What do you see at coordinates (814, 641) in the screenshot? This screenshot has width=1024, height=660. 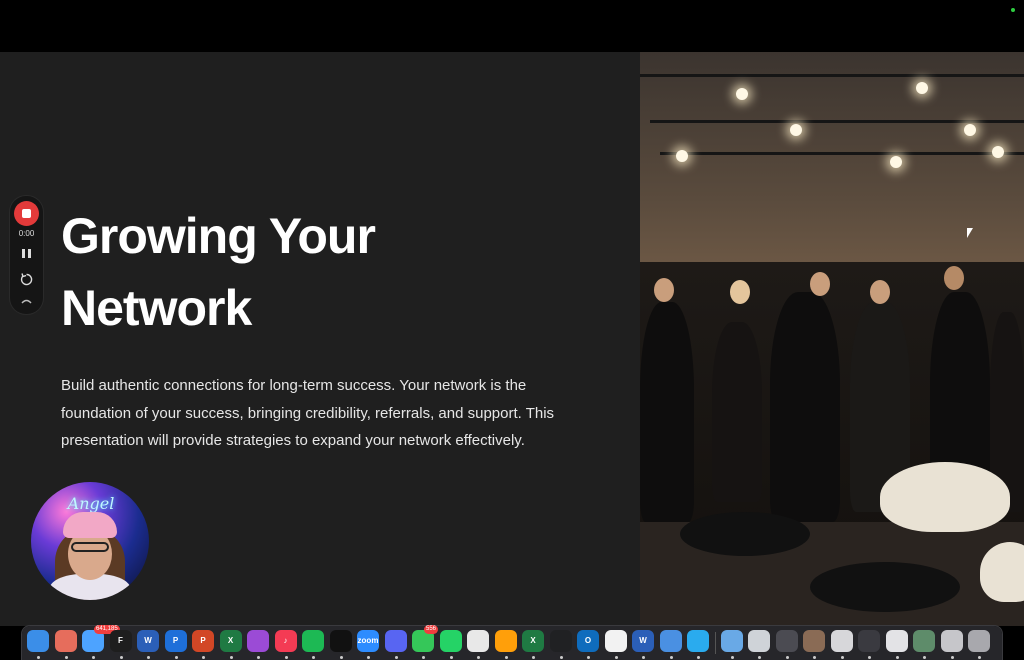 I see `dock-window-3-icon` at bounding box center [814, 641].